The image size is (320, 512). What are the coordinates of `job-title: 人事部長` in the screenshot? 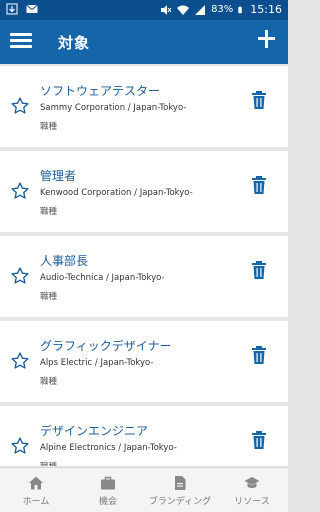 It's located at (64, 261).